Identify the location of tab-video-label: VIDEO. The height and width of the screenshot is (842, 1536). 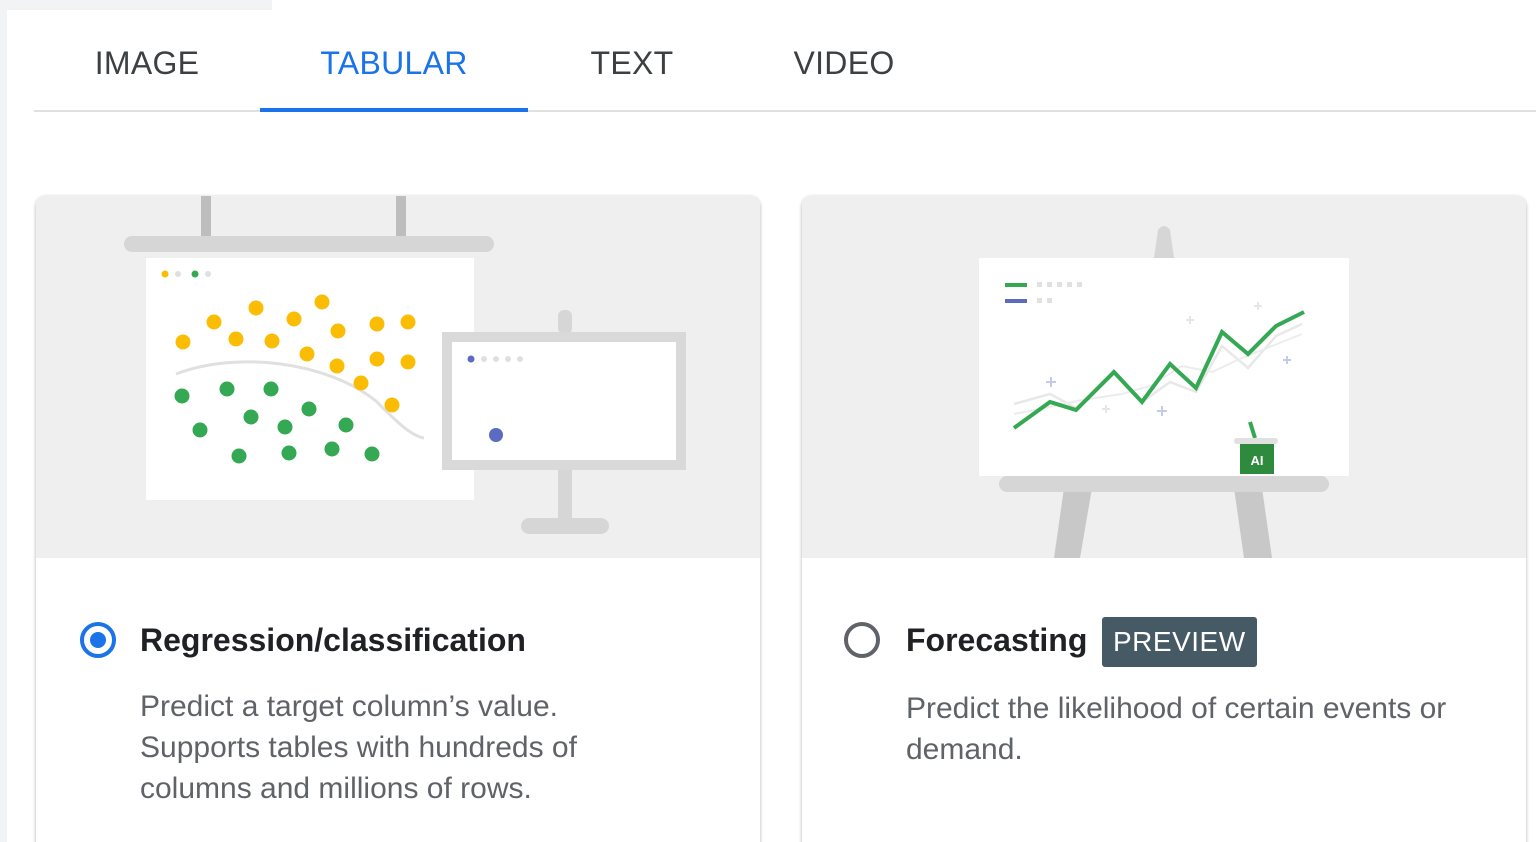
(844, 63).